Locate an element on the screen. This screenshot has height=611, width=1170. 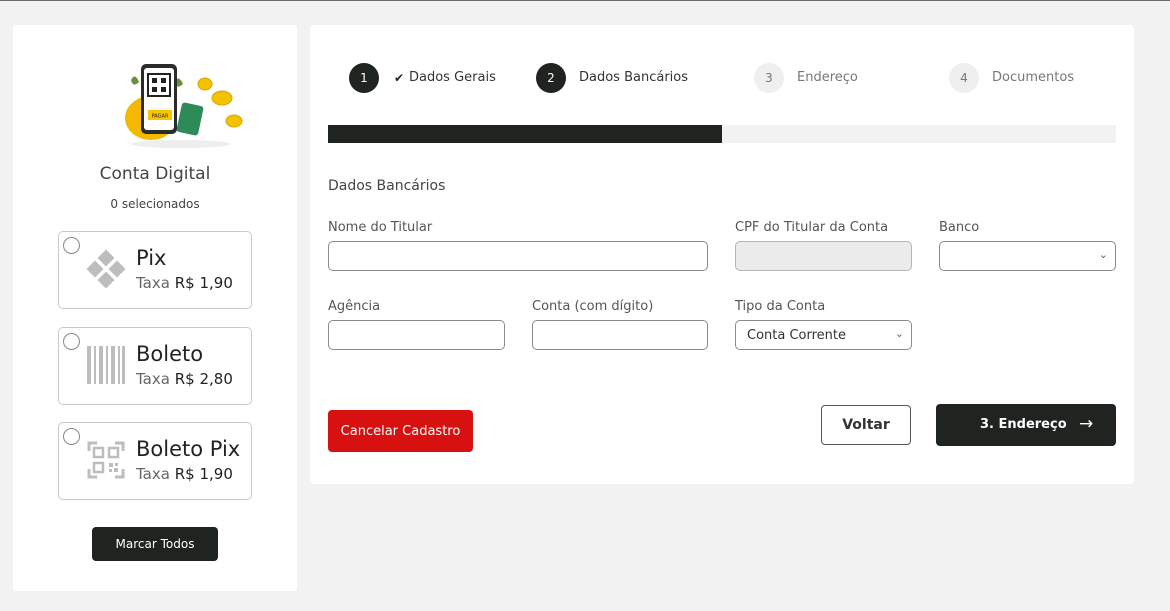
holder-name-label: Nome do Titular is located at coordinates (380, 227).